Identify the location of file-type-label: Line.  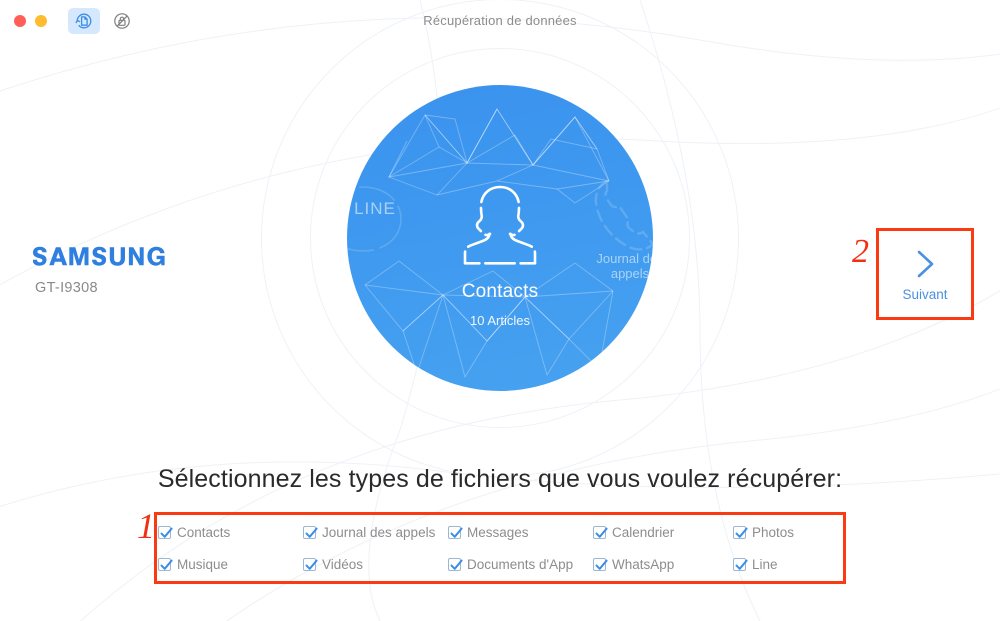
(765, 564).